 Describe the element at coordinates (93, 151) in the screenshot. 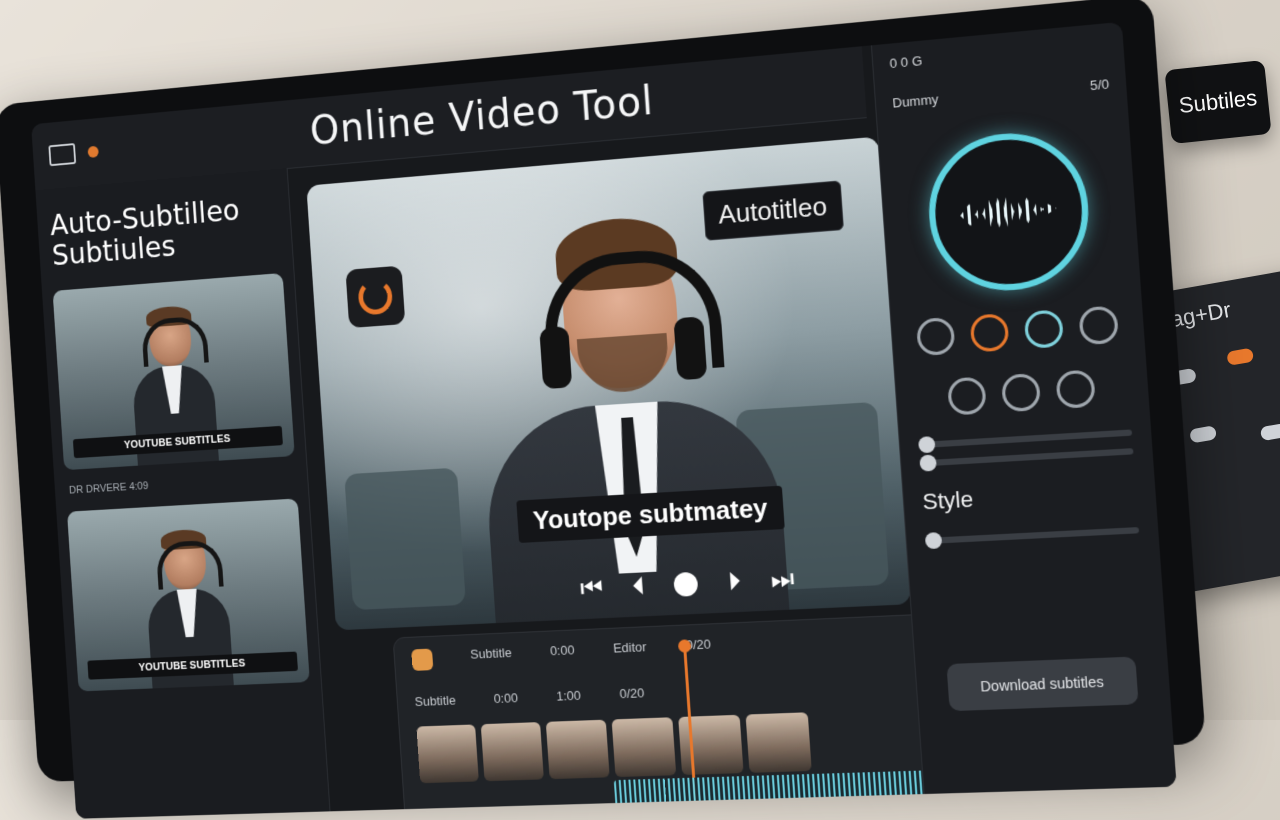

I see `record-dot-icon` at that location.